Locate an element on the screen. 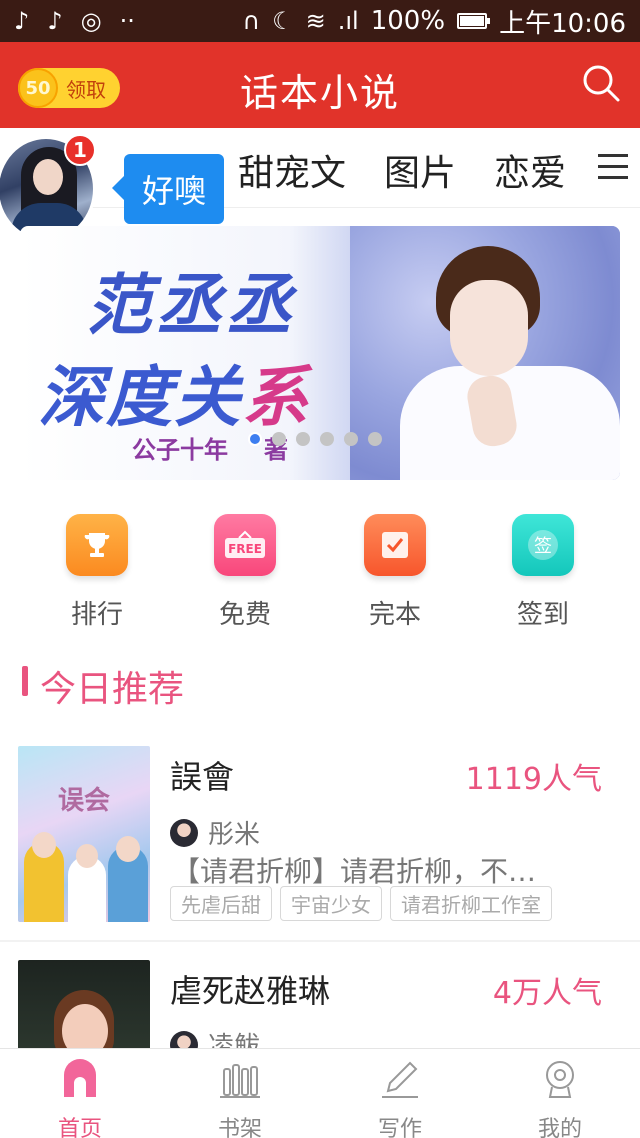 The image size is (640, 1138). nav-bookshelf-label: 书架 is located at coordinates (239, 1127).